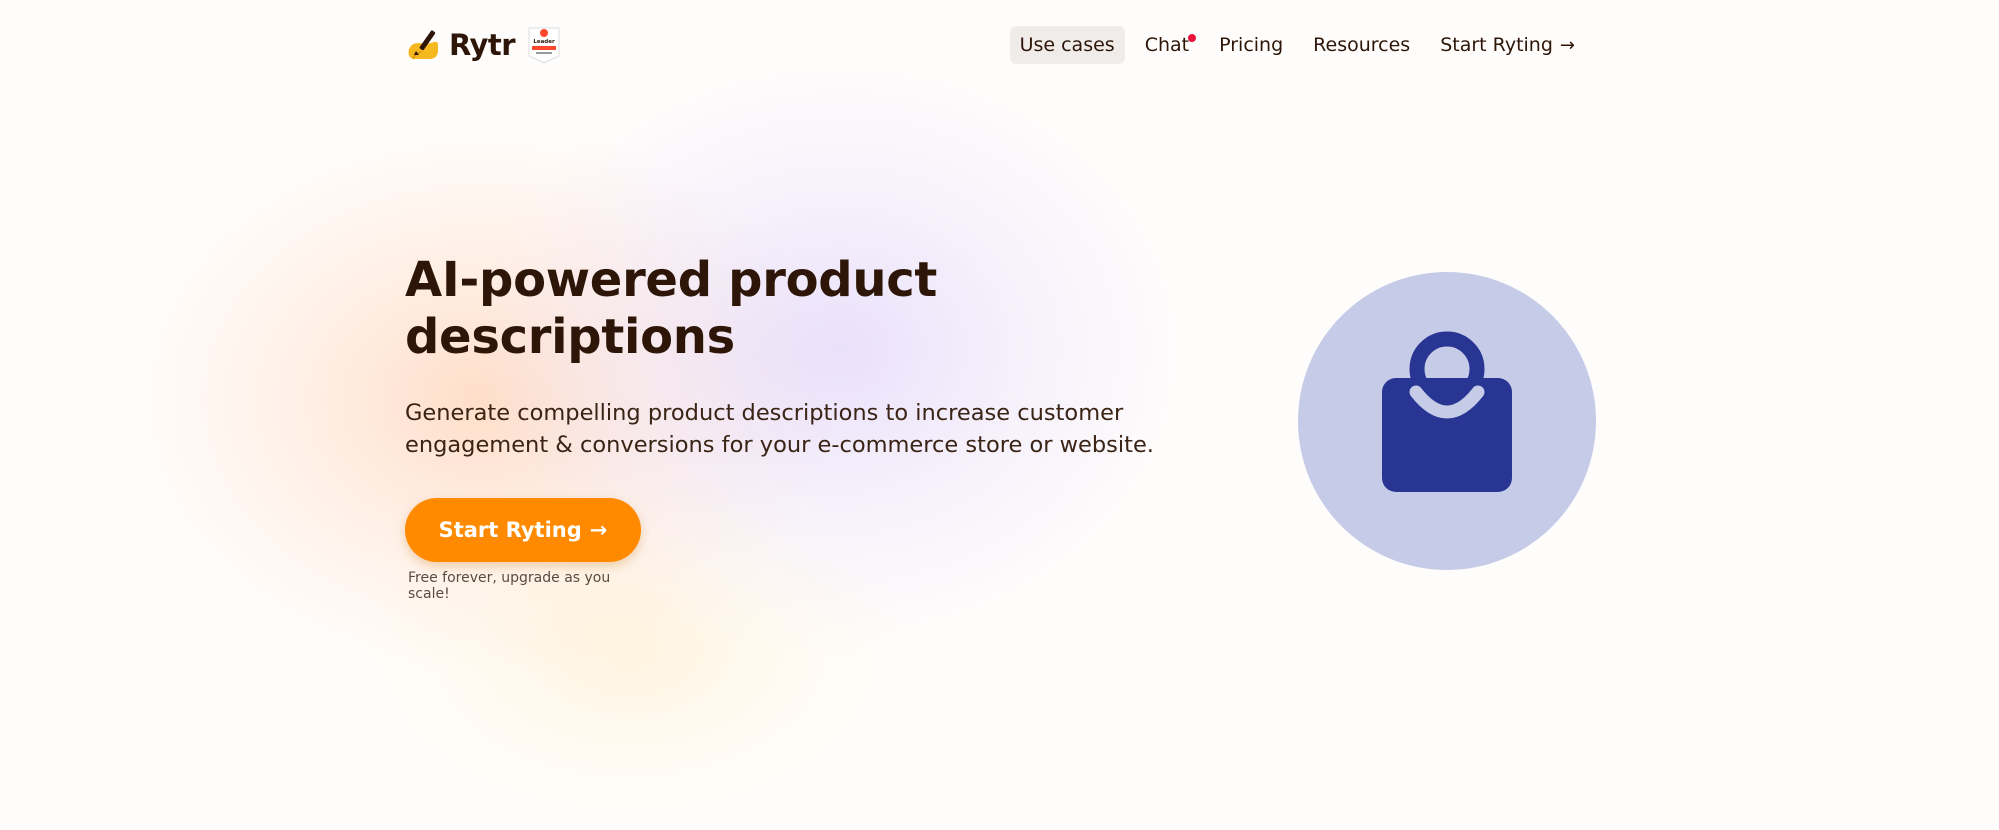 Image resolution: width=1999 pixels, height=830 pixels. Describe the element at coordinates (544, 45) in the screenshot. I see `g2-leader-badge-icon: Leader` at that location.